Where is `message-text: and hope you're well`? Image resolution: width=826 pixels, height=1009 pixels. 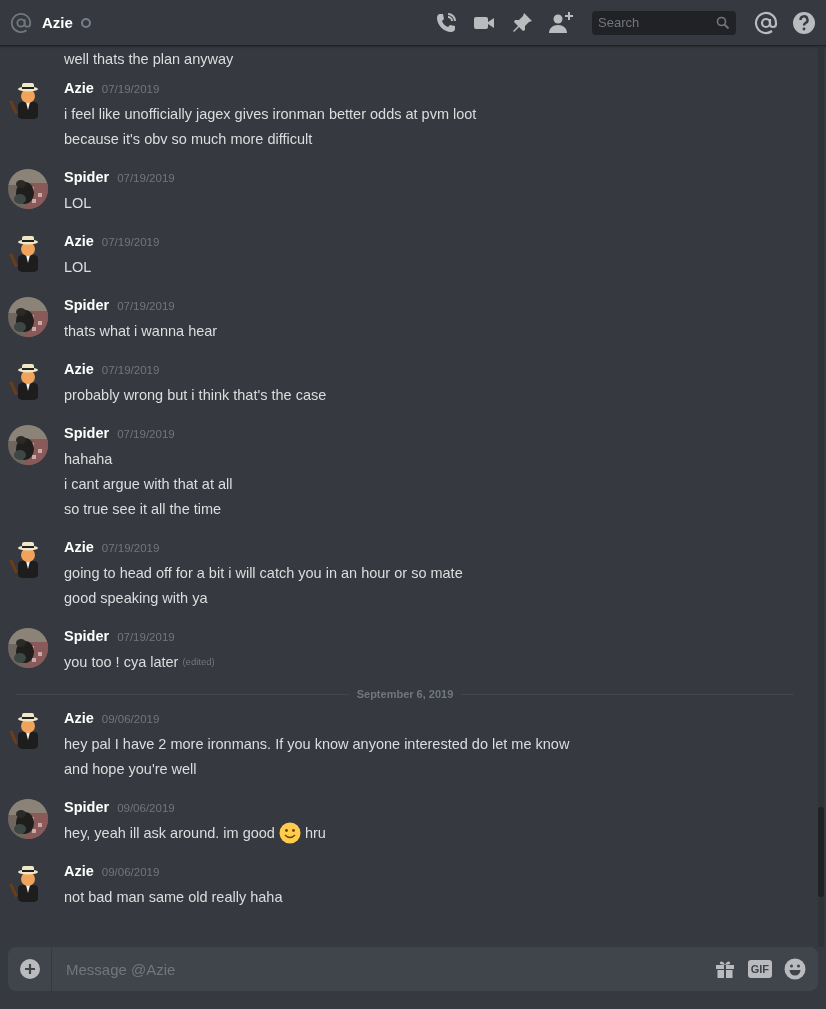
message-text: and hope you're well is located at coordinates (130, 769).